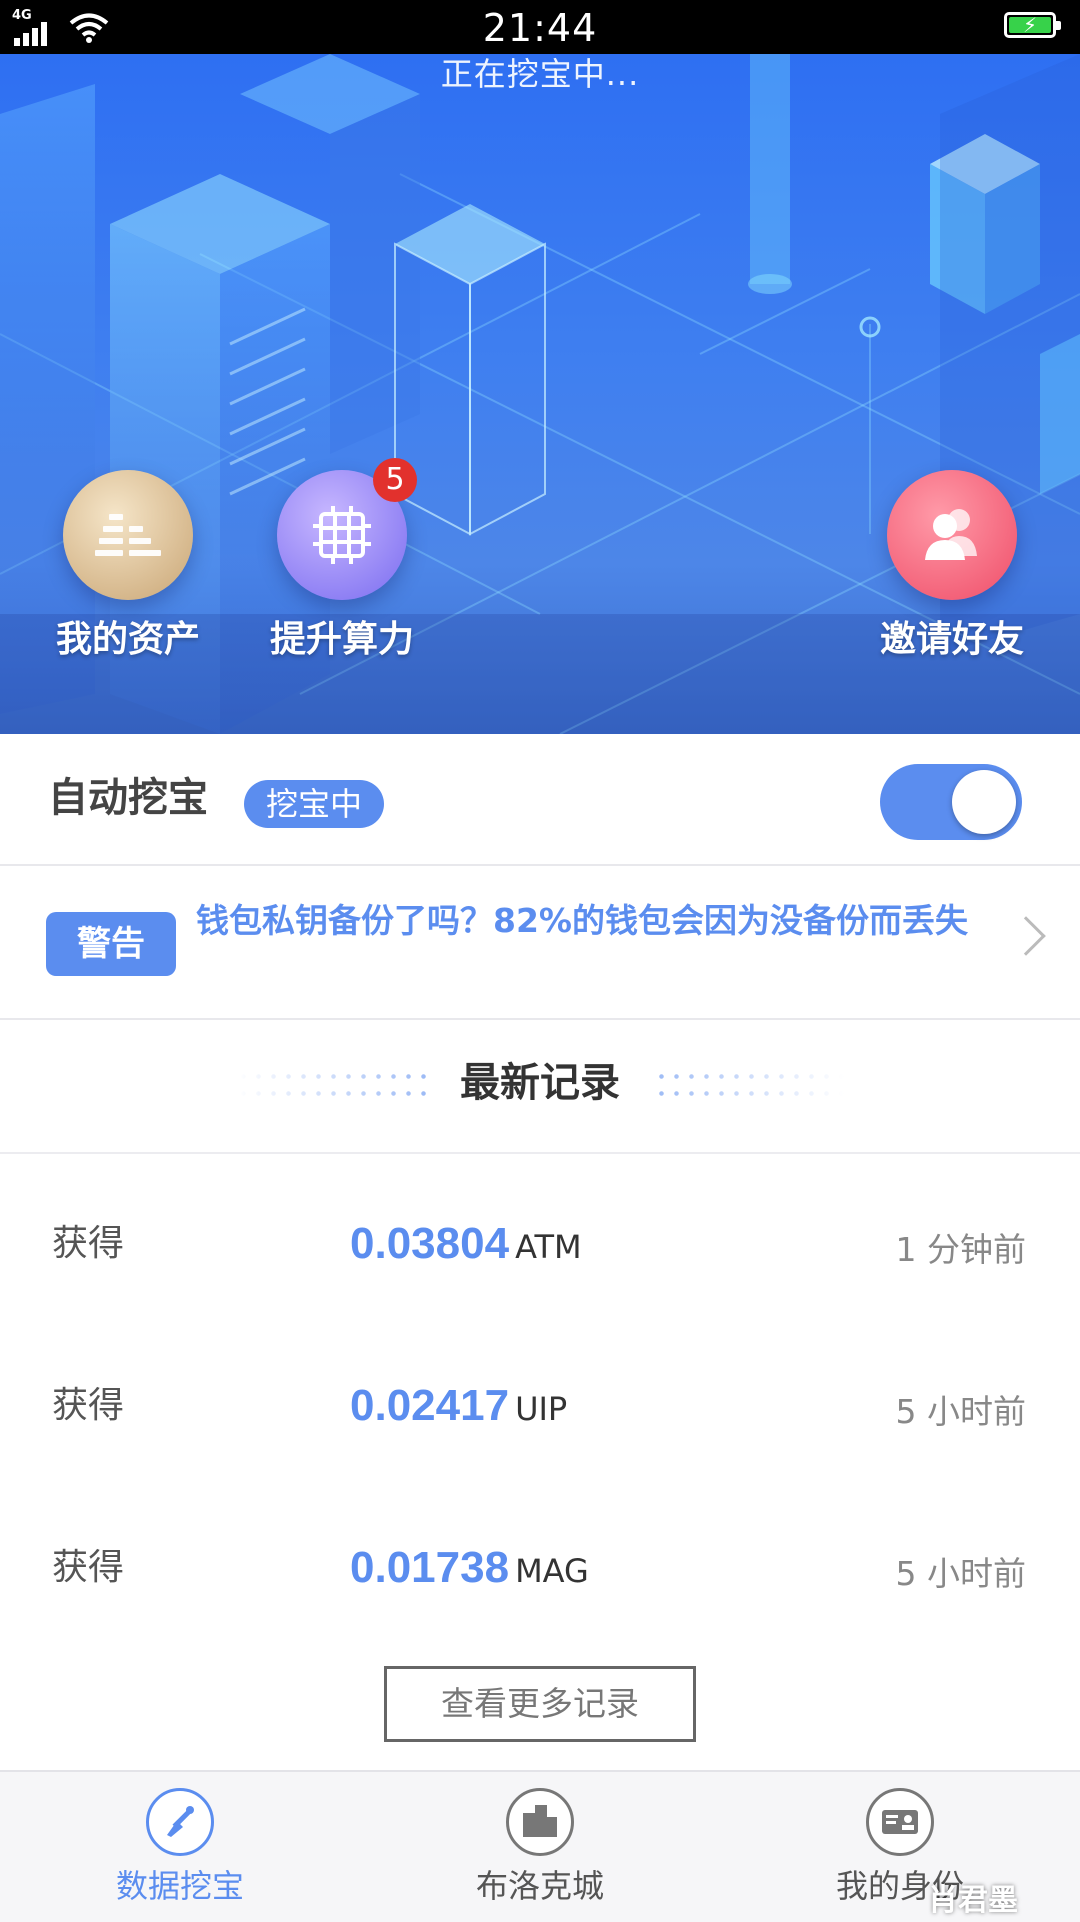 The image size is (1080, 1922). Describe the element at coordinates (539, 1886) in the screenshot. I see `tab-block-city-label: 布洛克城` at that location.